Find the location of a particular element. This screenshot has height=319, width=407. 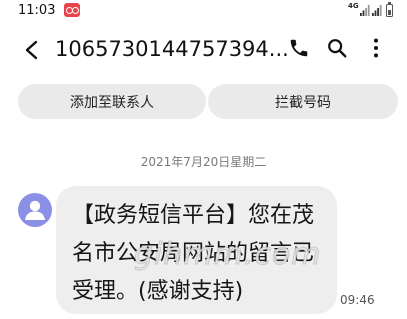

search-icon is located at coordinates (337, 48).